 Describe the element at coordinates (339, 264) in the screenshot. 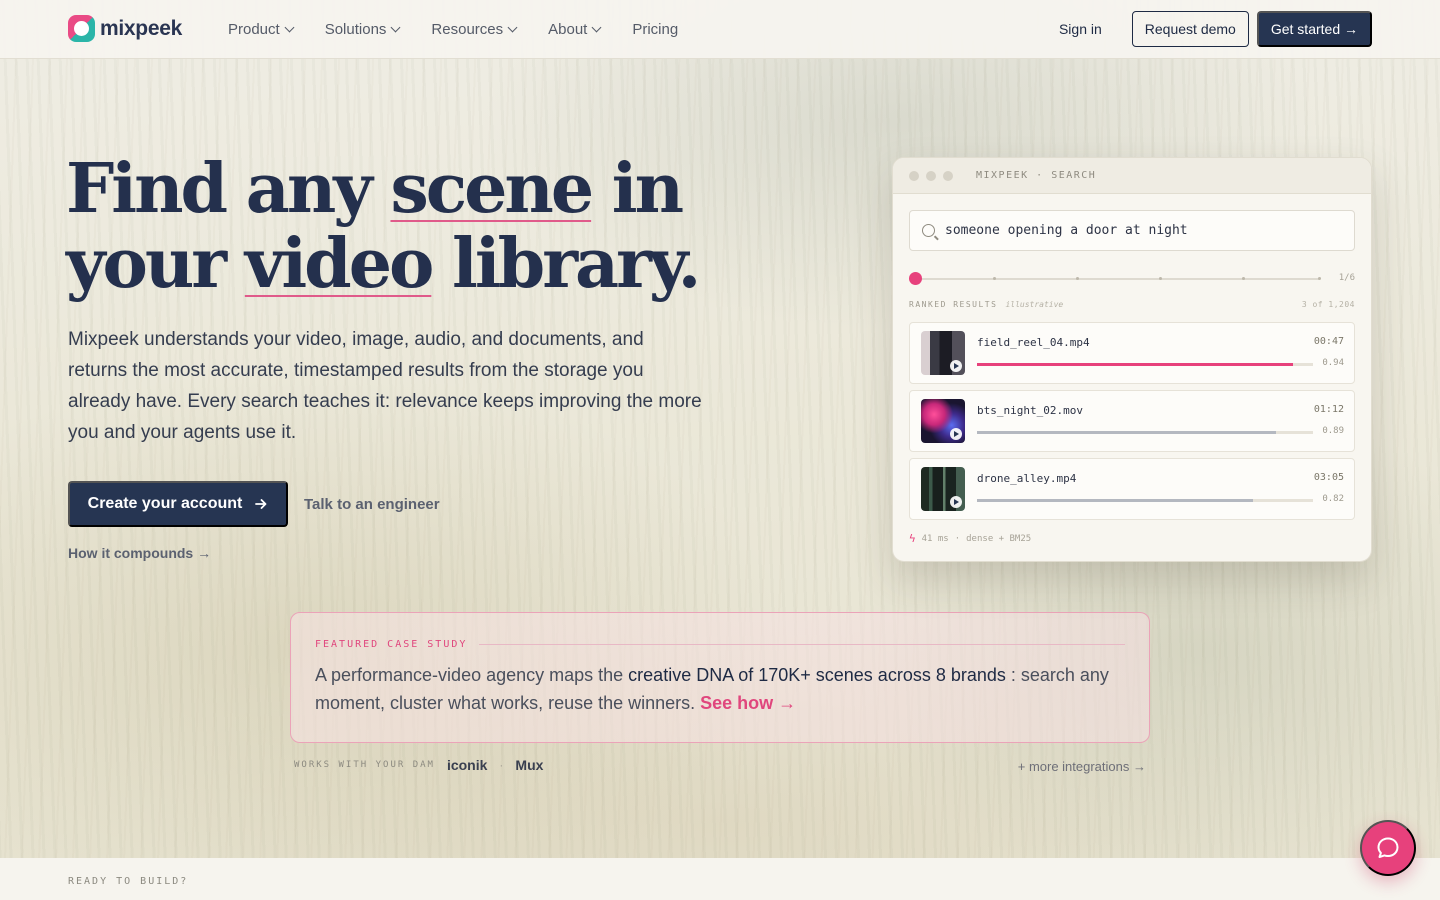

I see `hero-title-highlight-video: video` at that location.